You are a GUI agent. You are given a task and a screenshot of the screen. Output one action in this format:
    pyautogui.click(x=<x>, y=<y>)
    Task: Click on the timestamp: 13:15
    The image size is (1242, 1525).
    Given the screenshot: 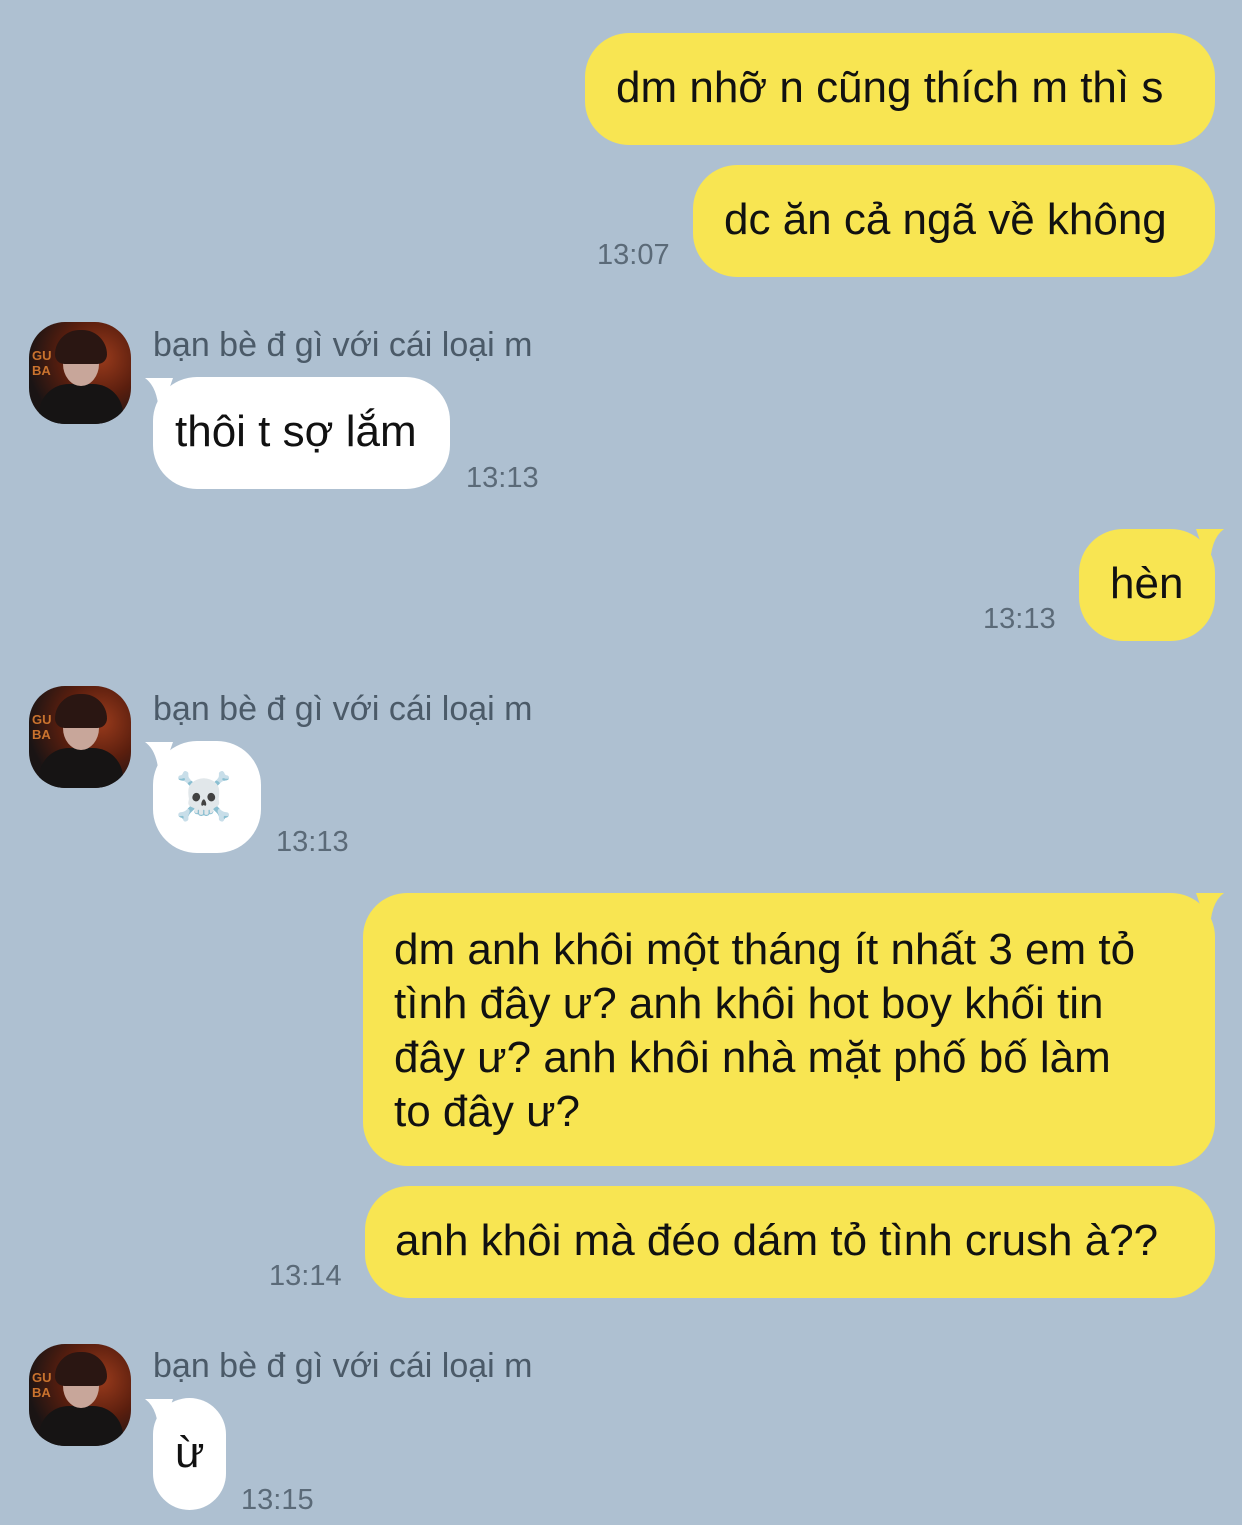 What is the action you would take?
    pyautogui.click(x=277, y=1500)
    